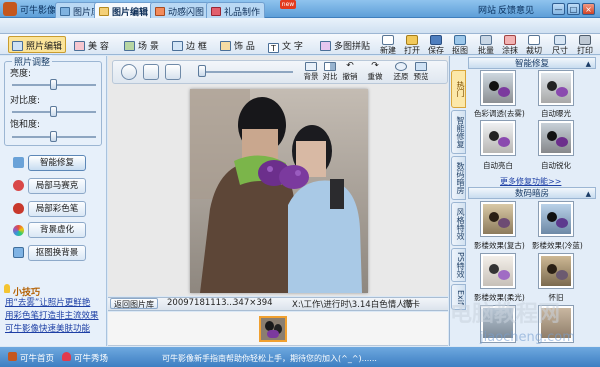 The image size is (600, 367). What do you see at coordinates (237, 45) in the screenshot?
I see `tool-accessory: 饰 品` at bounding box center [237, 45].